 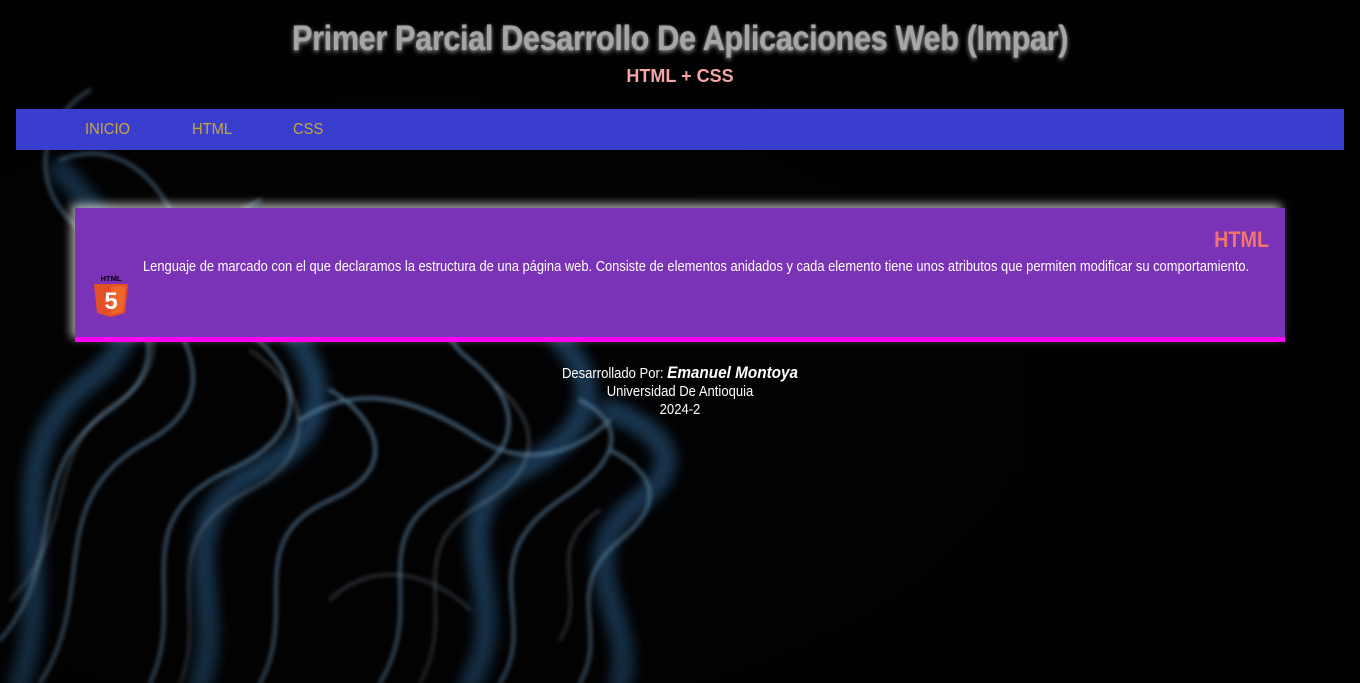 I want to click on footer-developed-by-label: Desarrollado Por:, so click(x=612, y=374).